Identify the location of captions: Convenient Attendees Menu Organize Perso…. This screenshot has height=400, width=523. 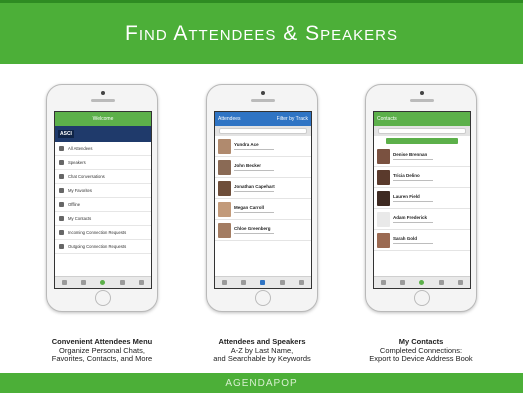
(261, 352).